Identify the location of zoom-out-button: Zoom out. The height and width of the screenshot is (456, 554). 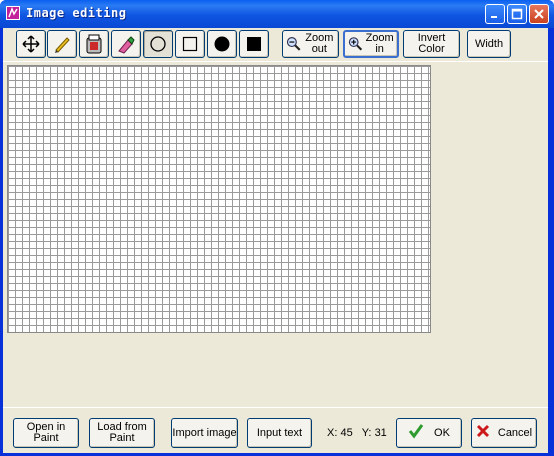
(310, 44).